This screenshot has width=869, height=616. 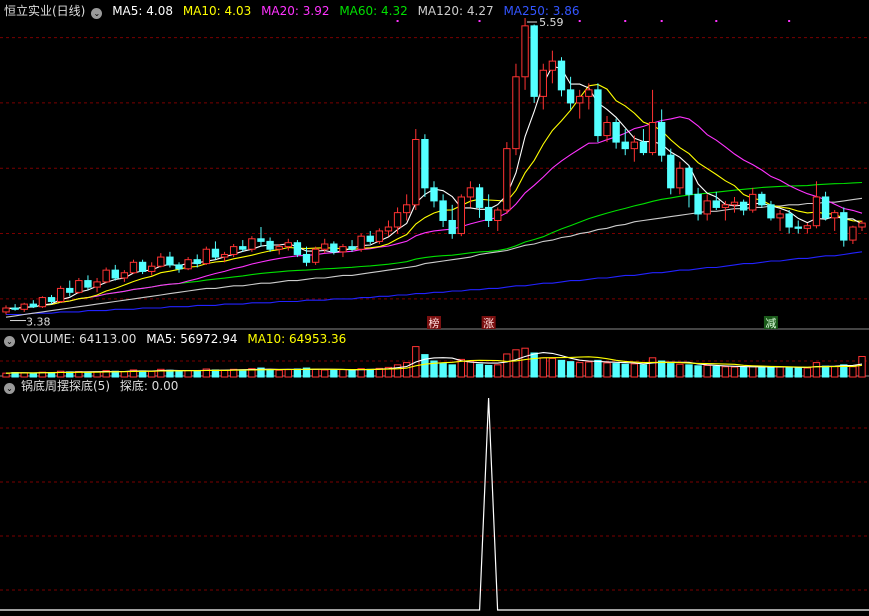 What do you see at coordinates (434, 283) in the screenshot?
I see `ma250-line` at bounding box center [434, 283].